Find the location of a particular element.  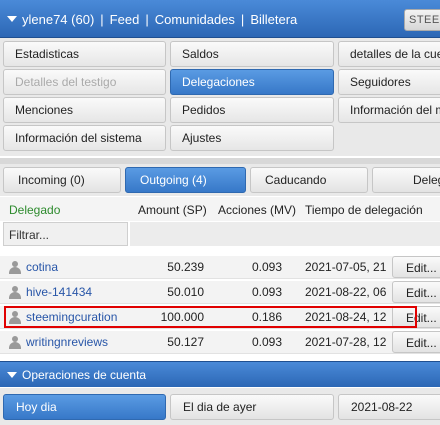

menu-detalles-cuenta: detalles de la cuenta is located at coordinates (389, 54).